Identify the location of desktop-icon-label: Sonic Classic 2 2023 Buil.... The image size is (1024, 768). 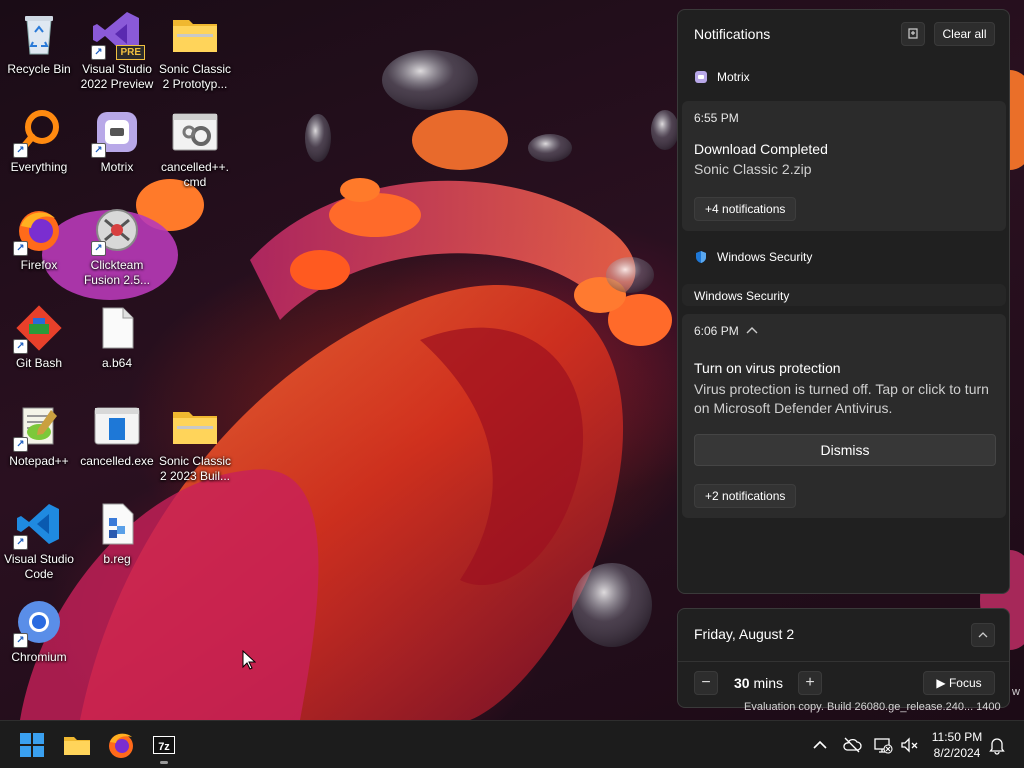
(195, 468).